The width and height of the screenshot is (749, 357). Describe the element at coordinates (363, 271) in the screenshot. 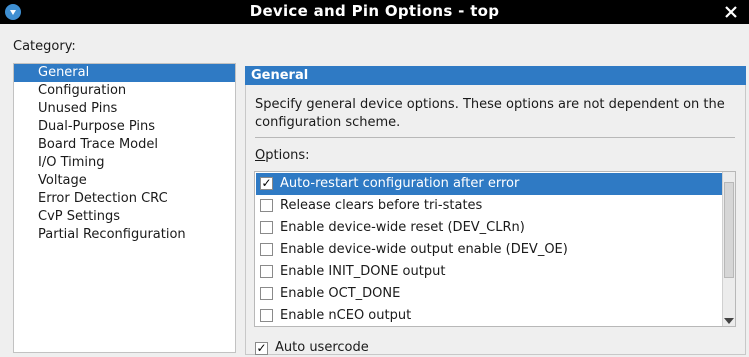

I see `option-label: Enable INIT_DONE output` at that location.